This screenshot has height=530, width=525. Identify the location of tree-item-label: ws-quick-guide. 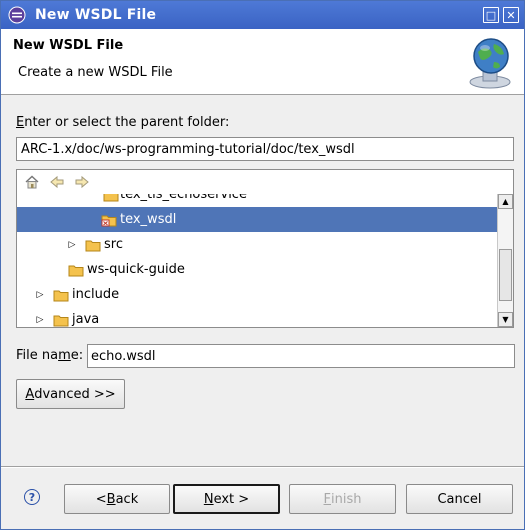
(136, 269).